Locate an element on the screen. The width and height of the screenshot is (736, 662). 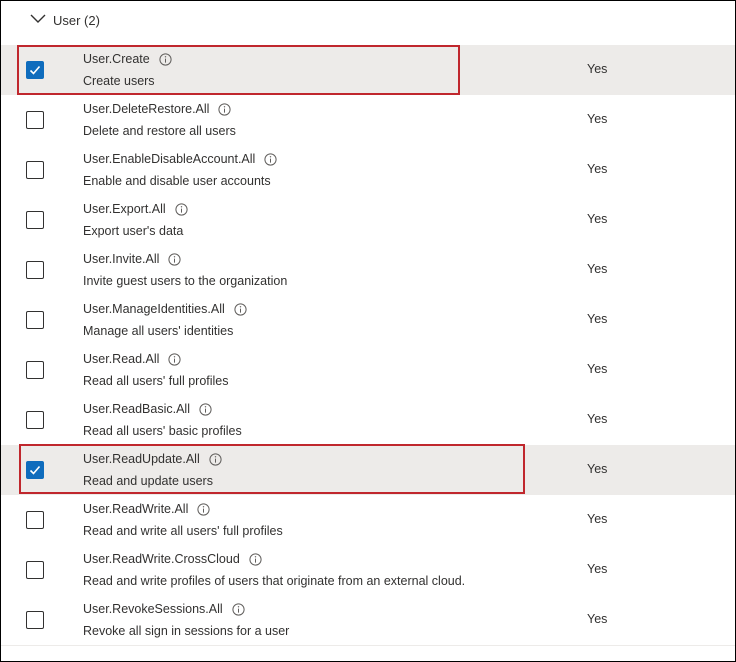
permission-name: User.EnableDisableAccount.All is located at coordinates (180, 159).